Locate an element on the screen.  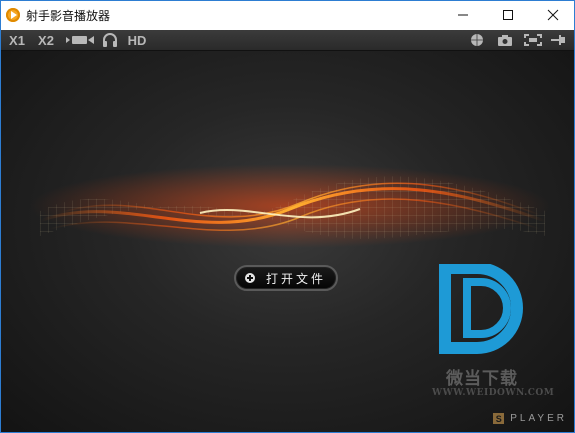
app-logo-icon is located at coordinates (13, 15).